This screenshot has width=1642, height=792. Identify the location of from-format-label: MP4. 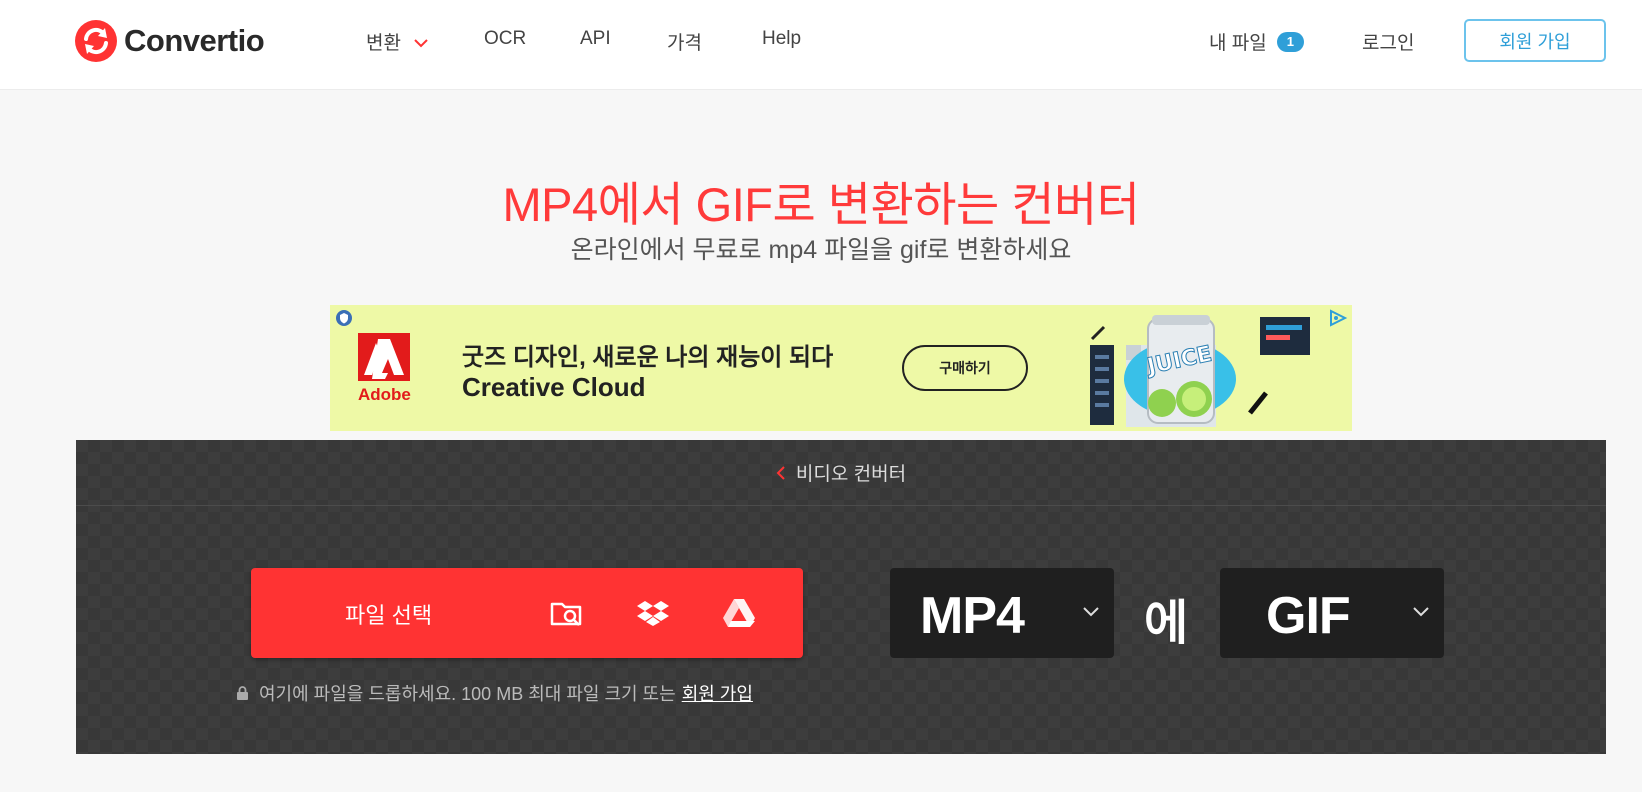
(972, 616).